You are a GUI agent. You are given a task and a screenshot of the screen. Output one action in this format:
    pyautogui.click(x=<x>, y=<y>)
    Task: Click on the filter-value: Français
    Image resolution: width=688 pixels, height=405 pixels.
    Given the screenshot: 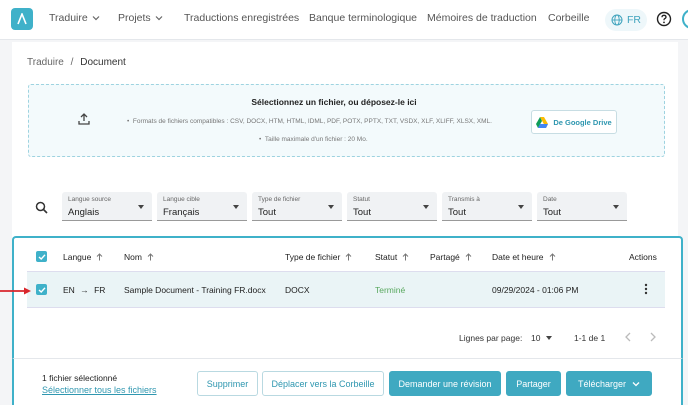 What is the action you would take?
    pyautogui.click(x=181, y=212)
    